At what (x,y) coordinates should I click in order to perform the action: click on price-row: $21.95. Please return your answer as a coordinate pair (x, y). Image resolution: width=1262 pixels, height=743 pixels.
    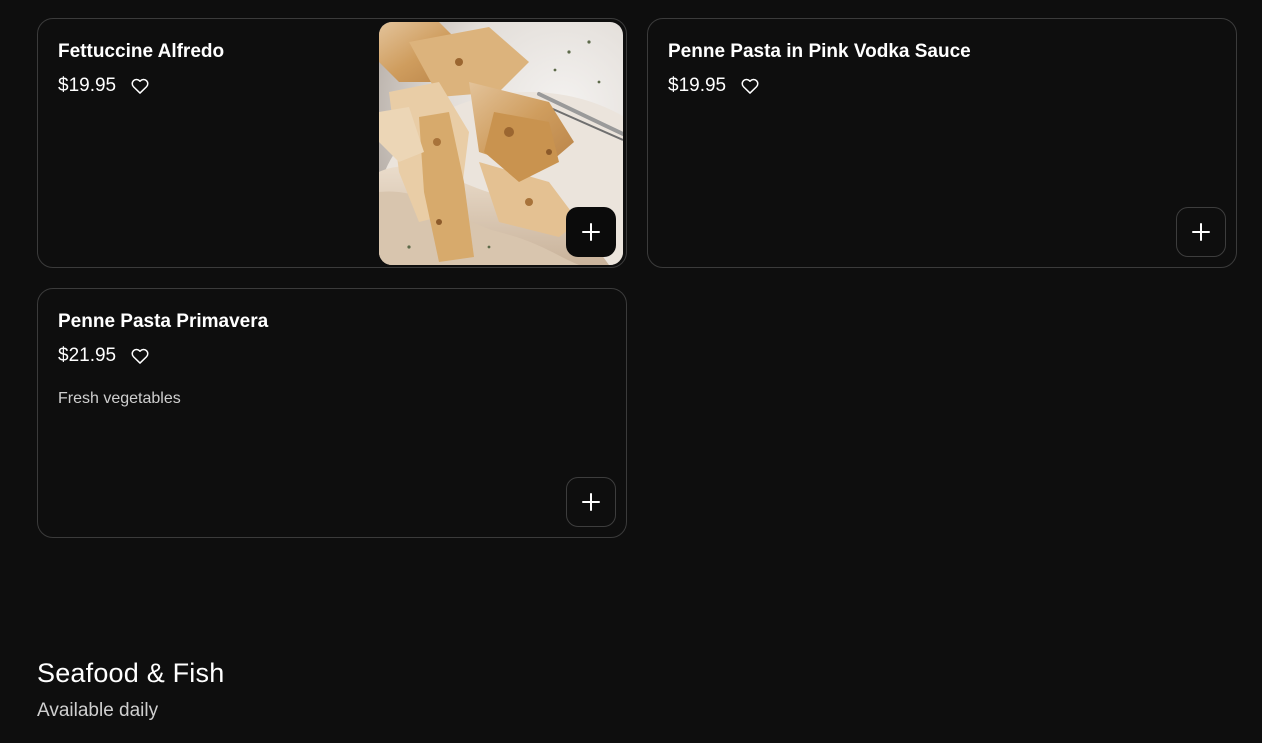
    Looking at the image, I should click on (104, 356).